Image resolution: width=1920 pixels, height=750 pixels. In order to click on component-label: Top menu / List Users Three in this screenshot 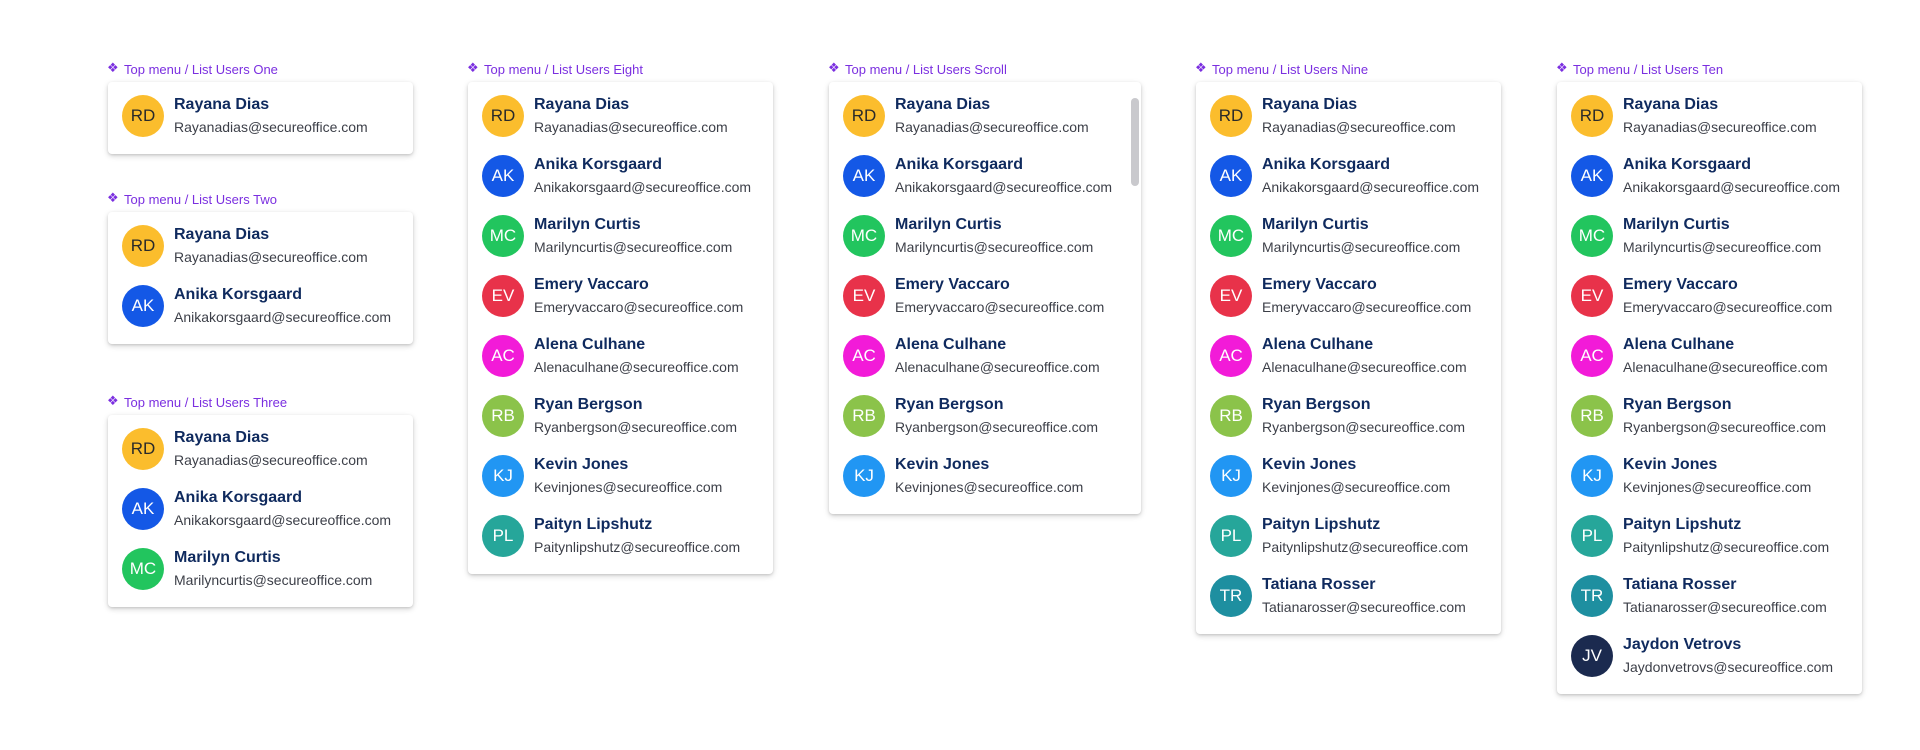, I will do `click(197, 401)`.